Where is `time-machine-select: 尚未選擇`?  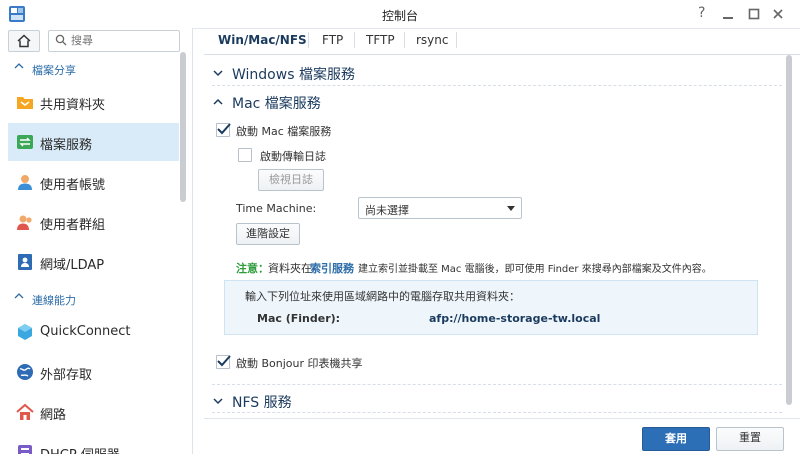 time-machine-select: 尚未選擇 is located at coordinates (440, 208).